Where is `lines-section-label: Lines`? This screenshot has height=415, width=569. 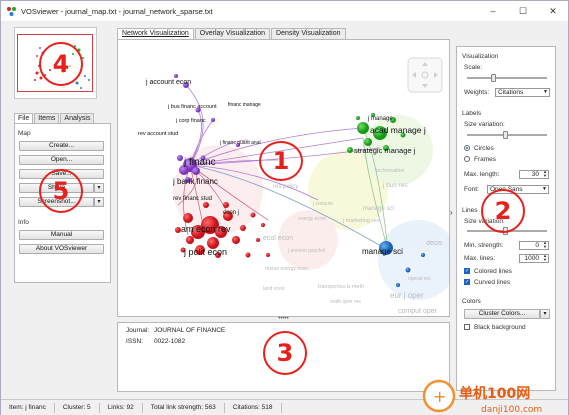
lines-section-label: Lines is located at coordinates (470, 210).